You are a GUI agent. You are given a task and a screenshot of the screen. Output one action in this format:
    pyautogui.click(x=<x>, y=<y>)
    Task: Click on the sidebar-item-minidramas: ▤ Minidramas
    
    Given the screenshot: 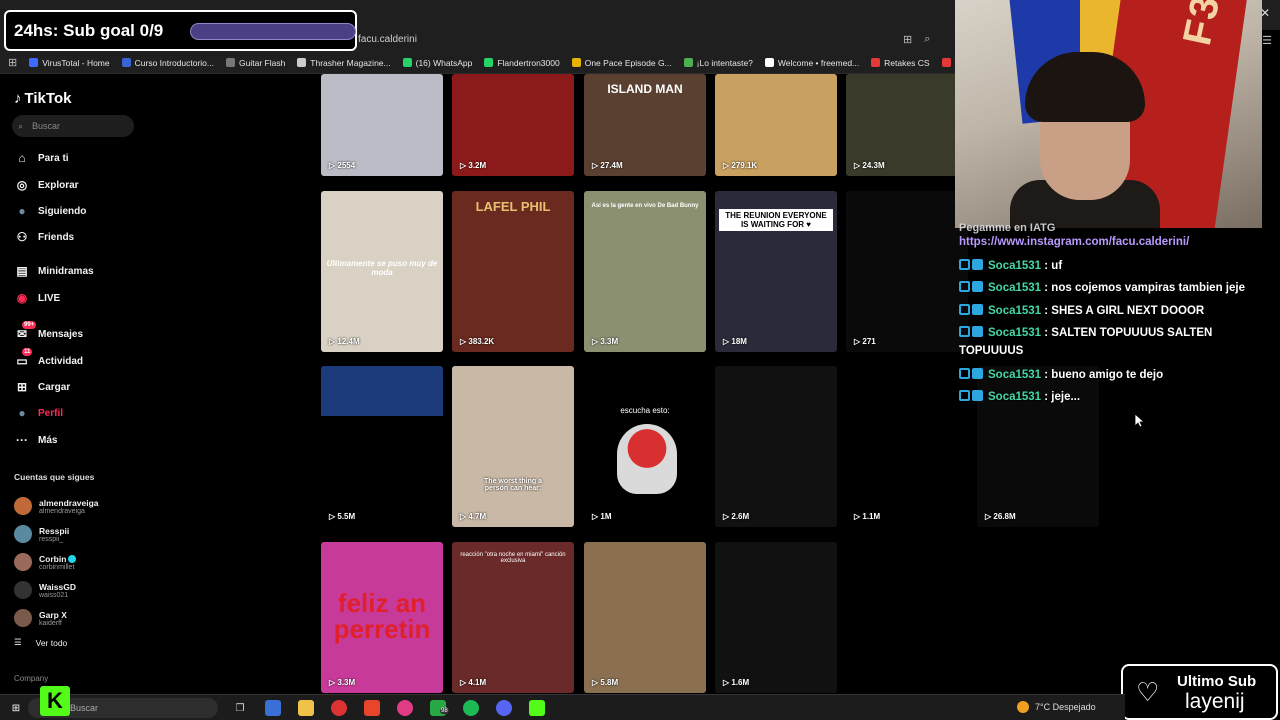 What is the action you would take?
    pyautogui.click(x=54, y=271)
    